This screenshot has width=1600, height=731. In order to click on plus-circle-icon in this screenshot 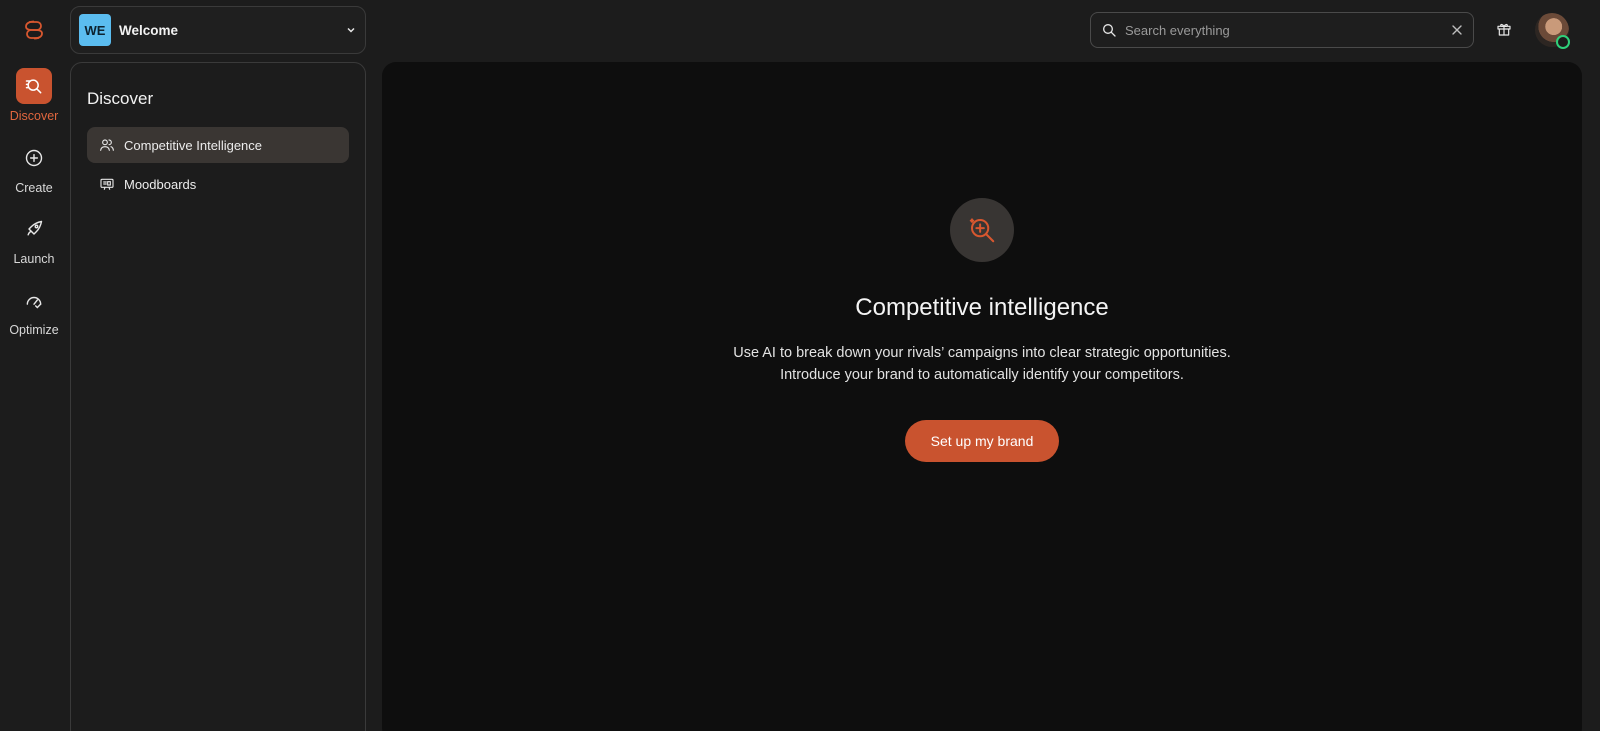, I will do `click(34, 158)`.